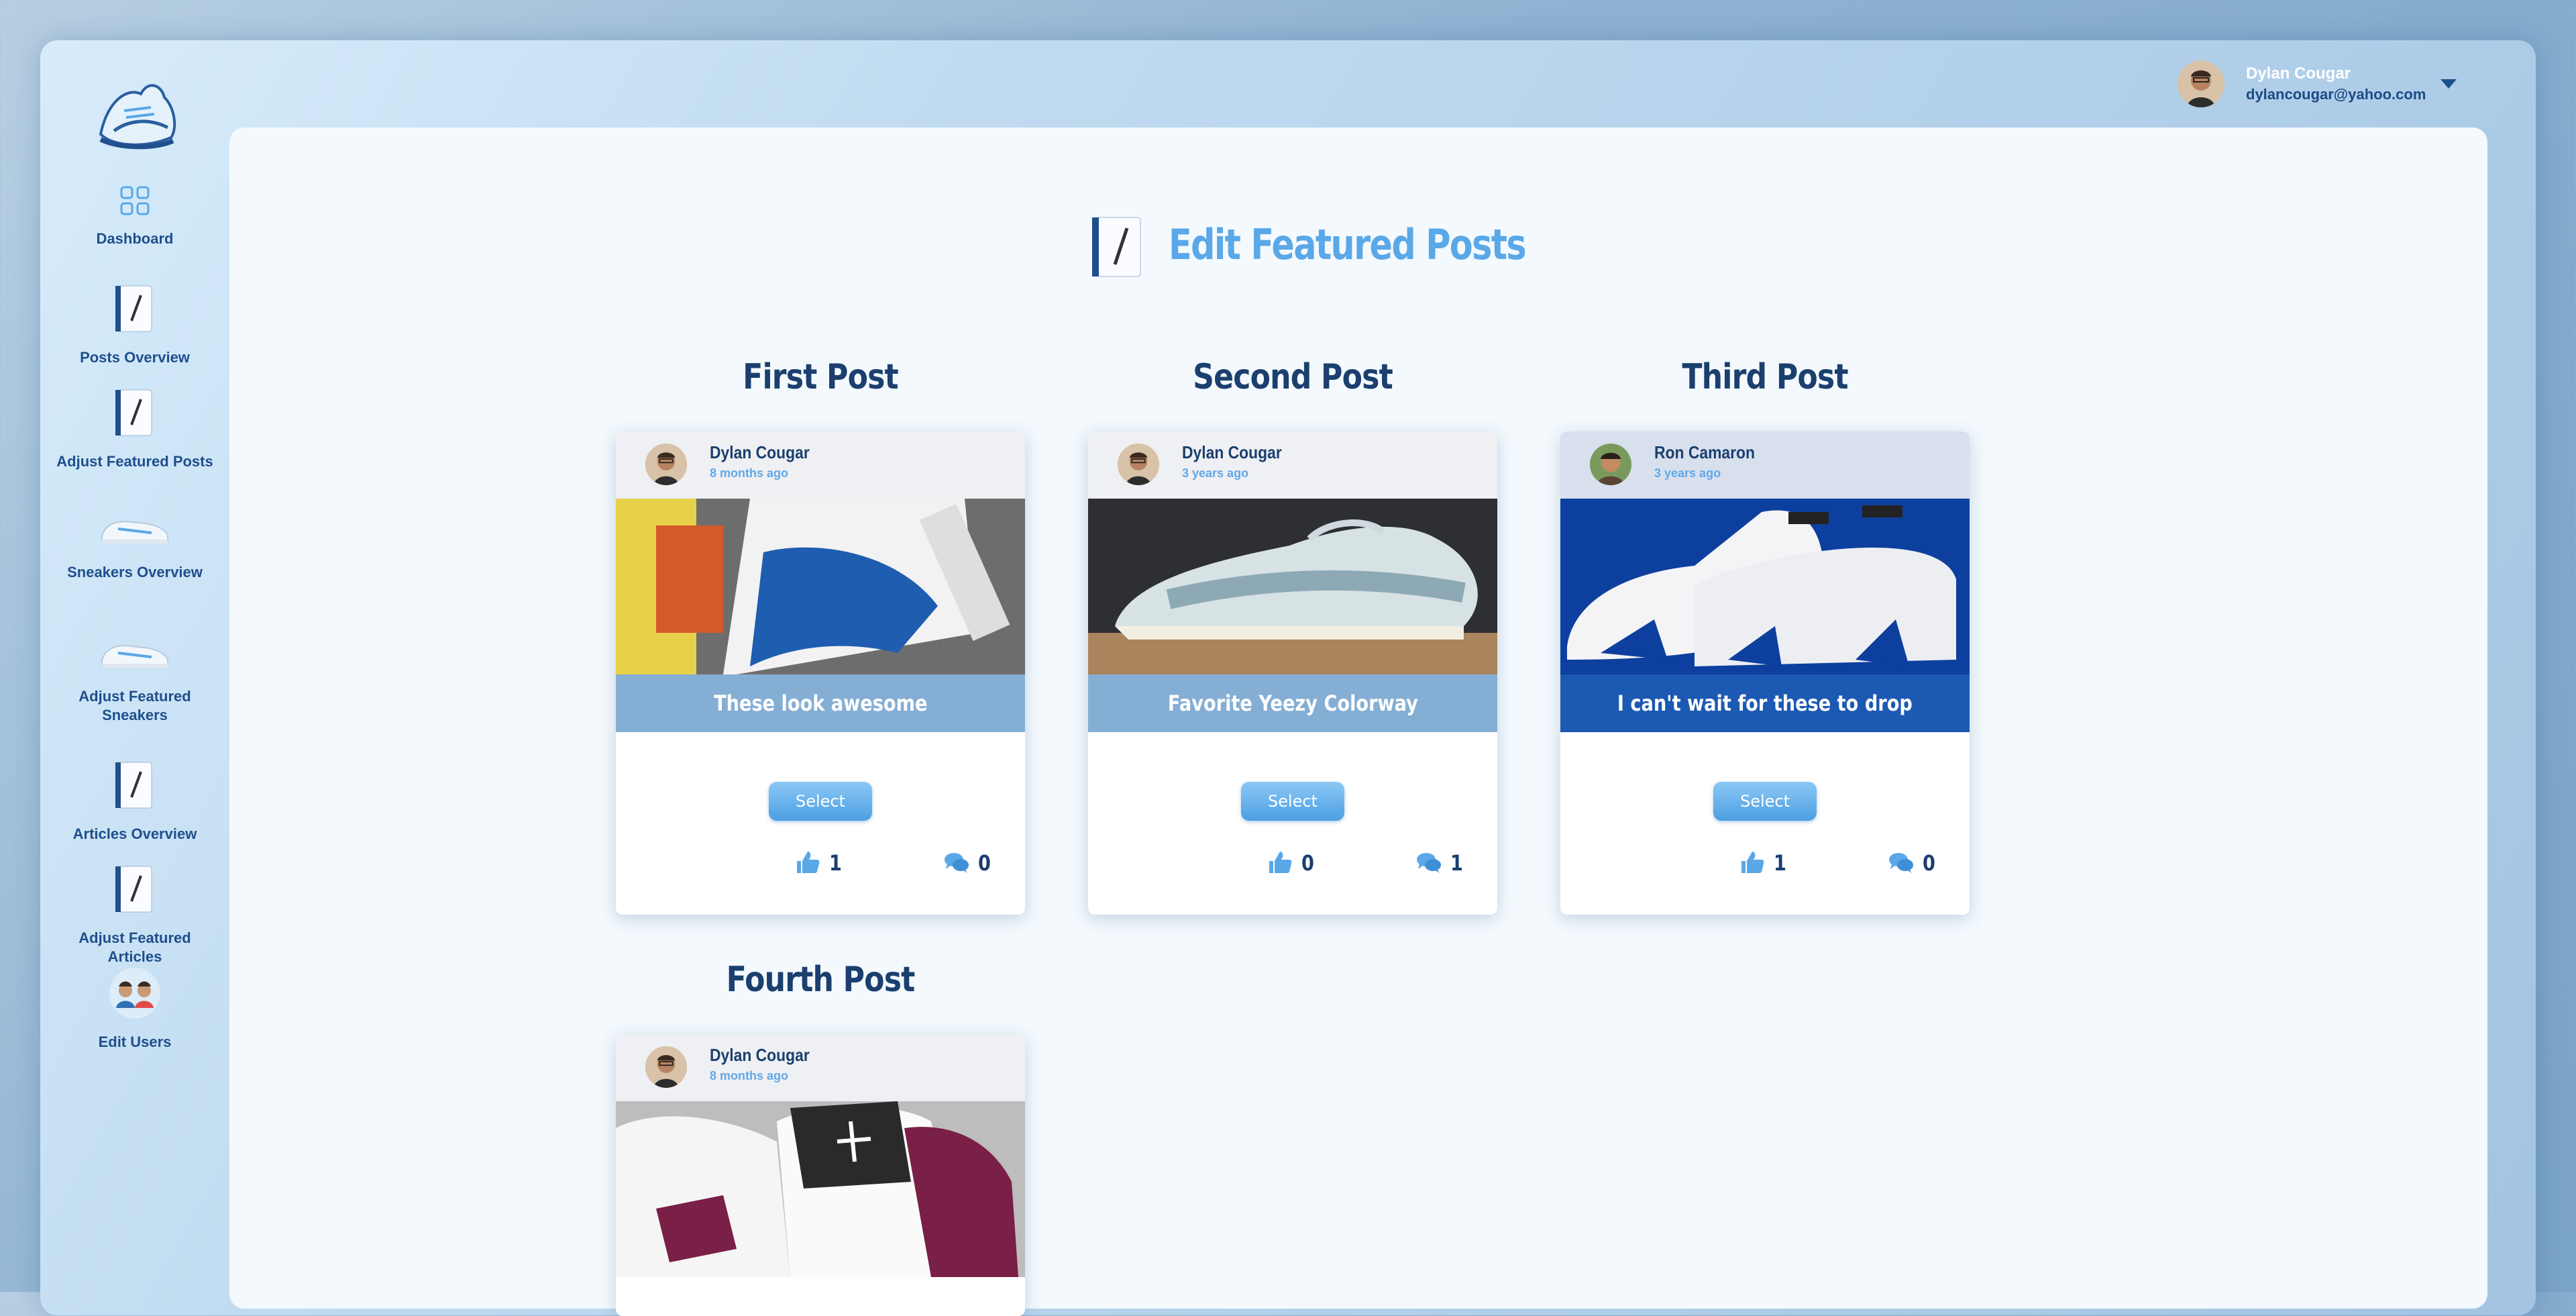  What do you see at coordinates (135, 238) in the screenshot?
I see `sidebar-item-label: Dashboard` at bounding box center [135, 238].